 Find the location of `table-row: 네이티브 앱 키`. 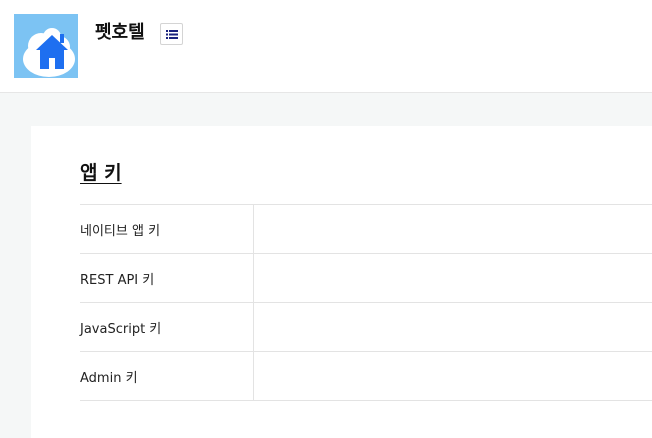

table-row: 네이티브 앱 키 is located at coordinates (366, 229).